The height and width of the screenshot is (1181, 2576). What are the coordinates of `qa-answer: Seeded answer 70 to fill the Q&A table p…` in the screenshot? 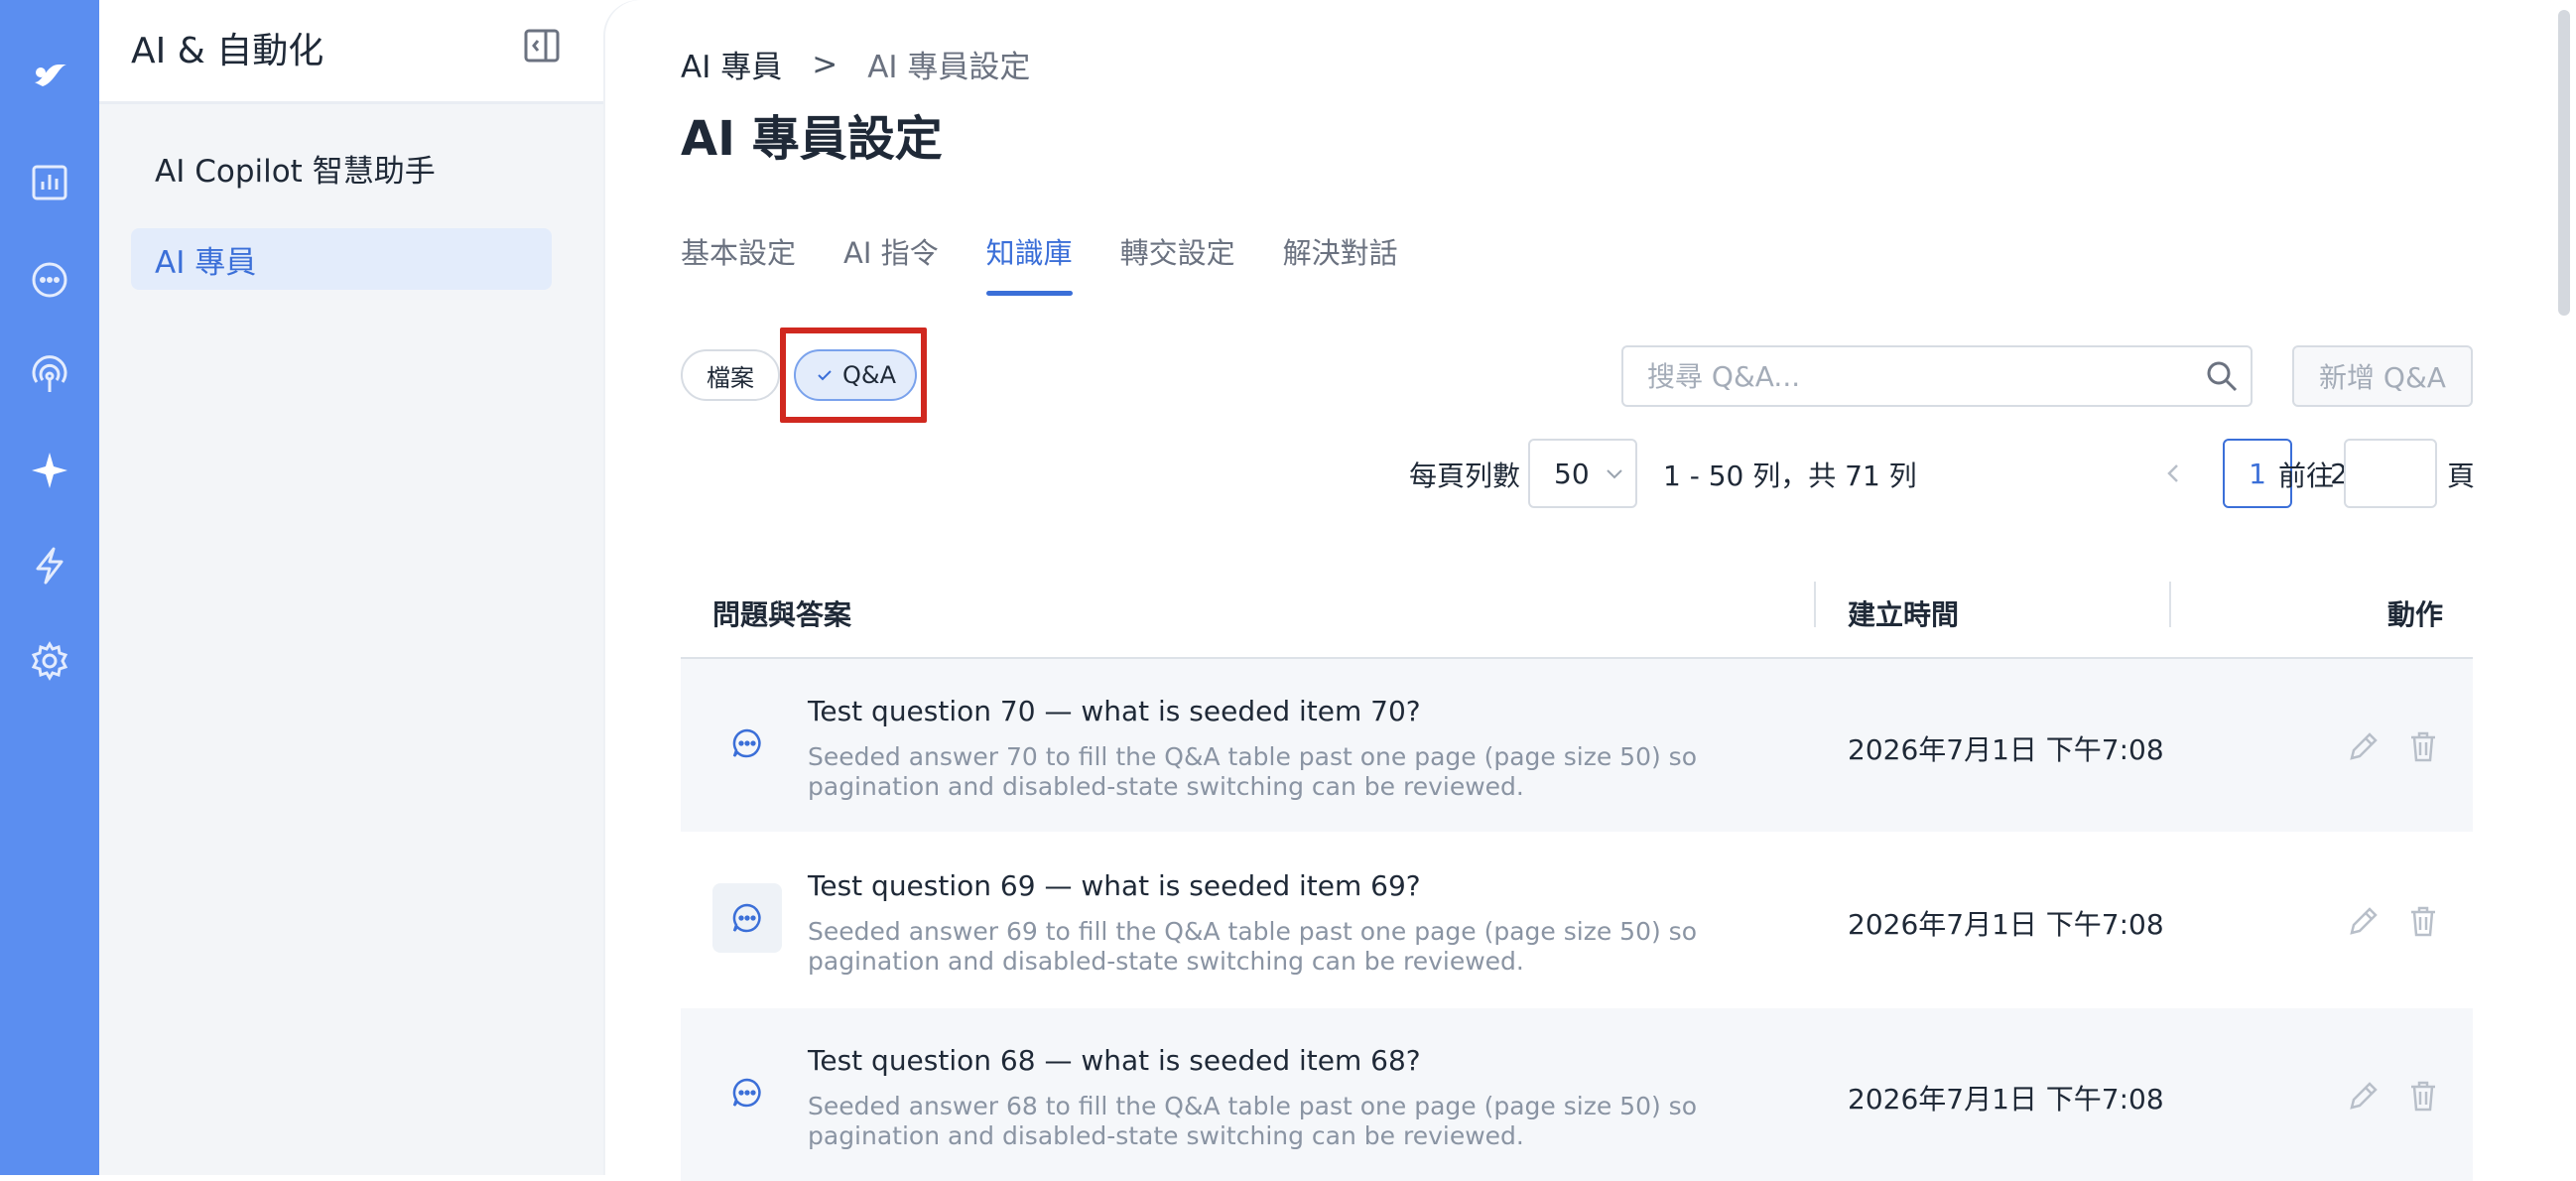 It's located at (1252, 771).